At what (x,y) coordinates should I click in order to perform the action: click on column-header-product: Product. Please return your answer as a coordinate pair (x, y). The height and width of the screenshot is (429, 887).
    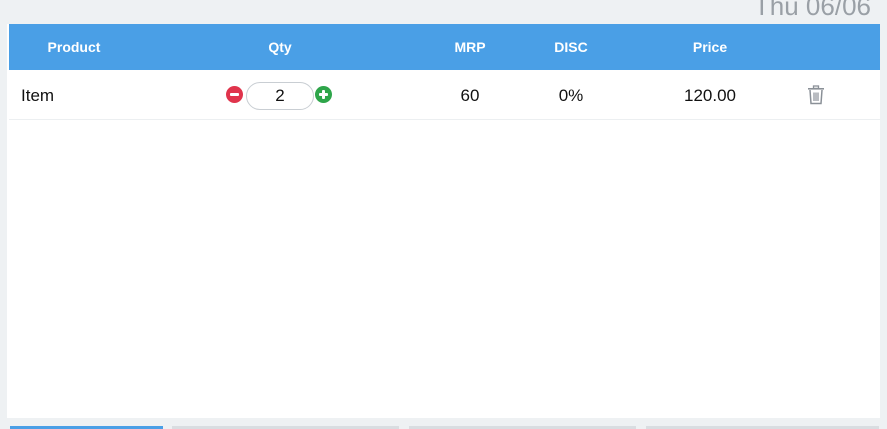
    Looking at the image, I should click on (74, 47).